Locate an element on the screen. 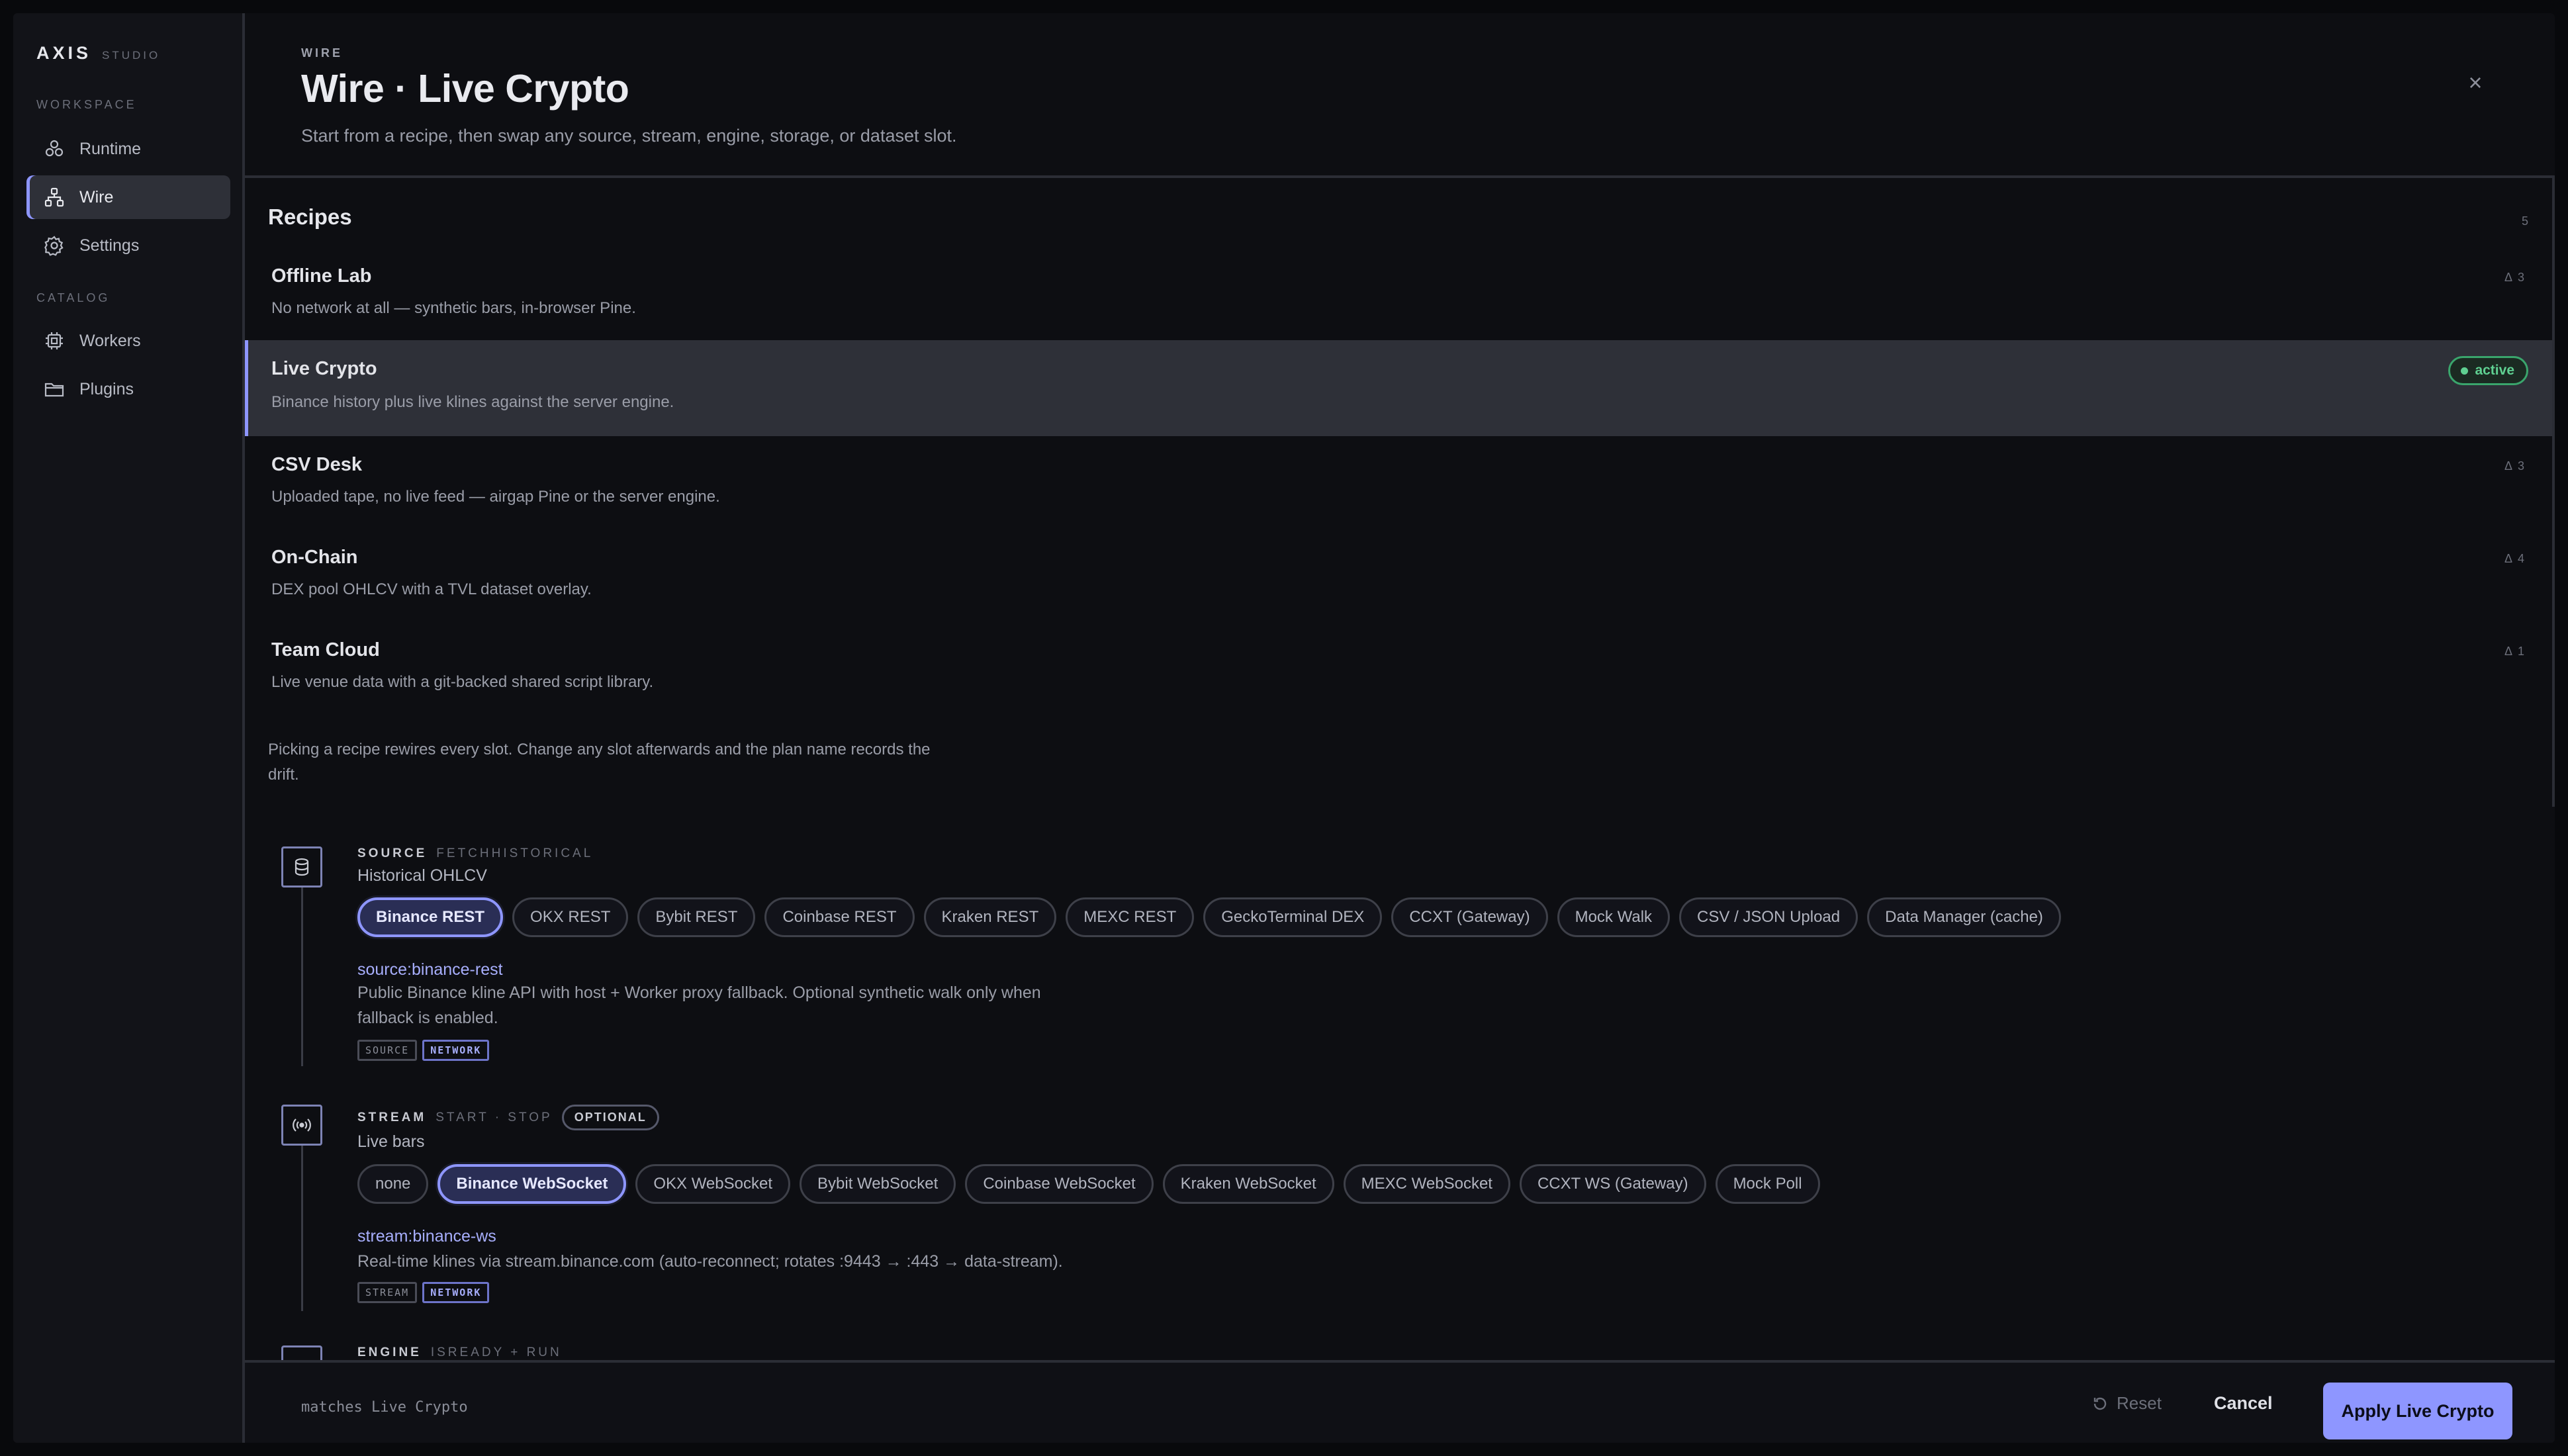  sidebar-item-runtime: Runtime is located at coordinates (128, 149).